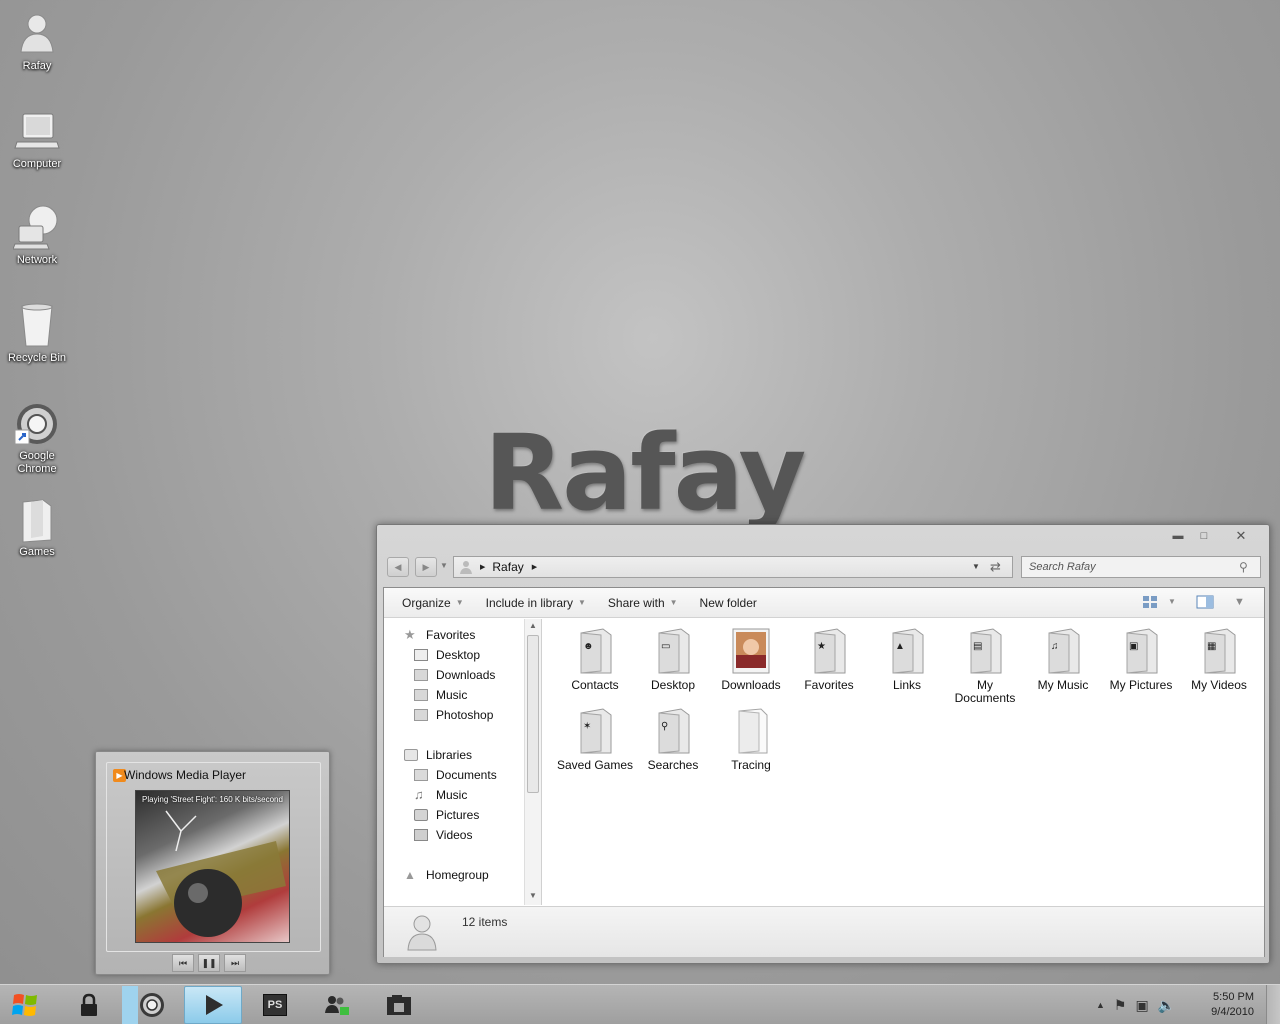 This screenshot has width=1280, height=1024. I want to click on desktop-icon-network: Network, so click(37, 235).